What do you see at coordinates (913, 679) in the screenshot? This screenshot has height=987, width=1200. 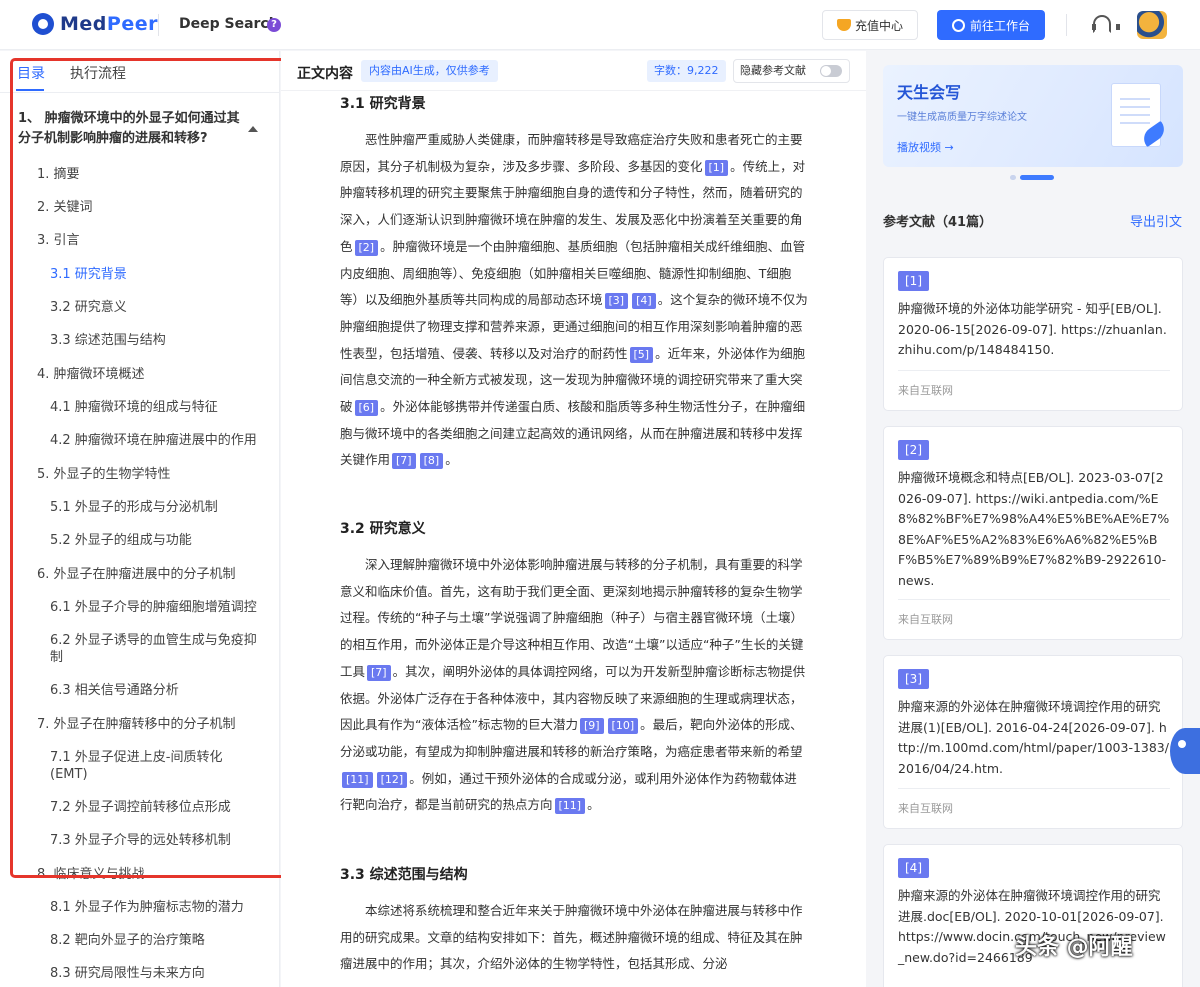 I see `reference-number: [3]` at bounding box center [913, 679].